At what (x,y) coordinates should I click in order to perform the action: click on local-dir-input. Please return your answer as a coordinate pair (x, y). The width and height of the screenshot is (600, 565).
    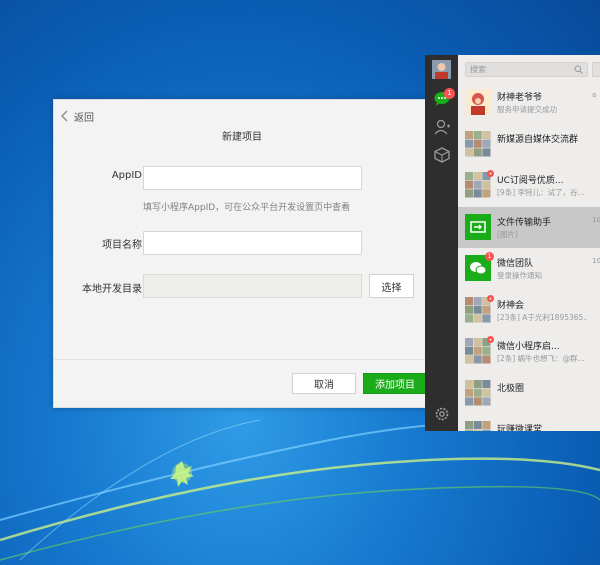
    Looking at the image, I should click on (252, 286).